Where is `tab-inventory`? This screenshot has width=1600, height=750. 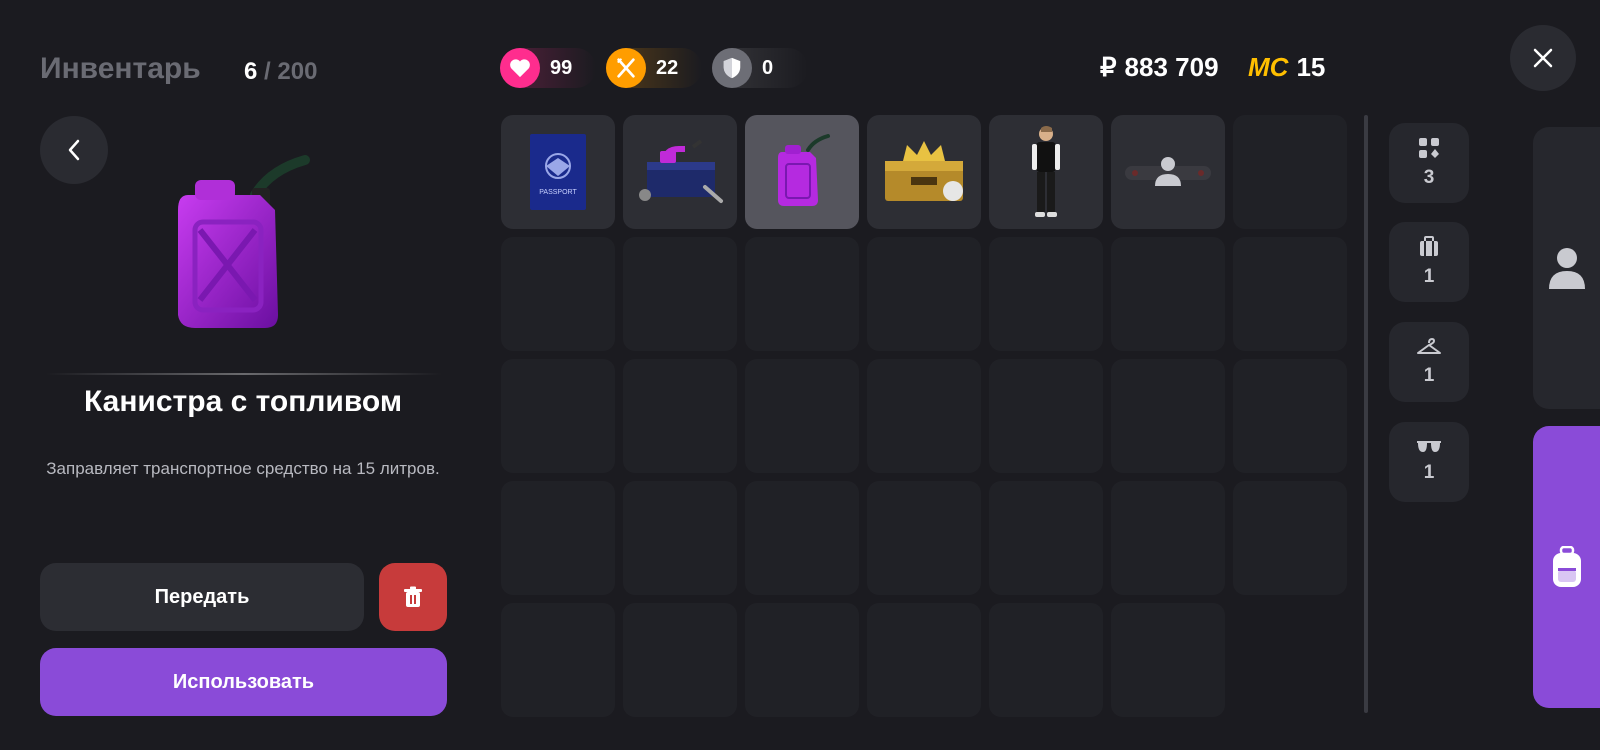
tab-inventory is located at coordinates (1566, 567).